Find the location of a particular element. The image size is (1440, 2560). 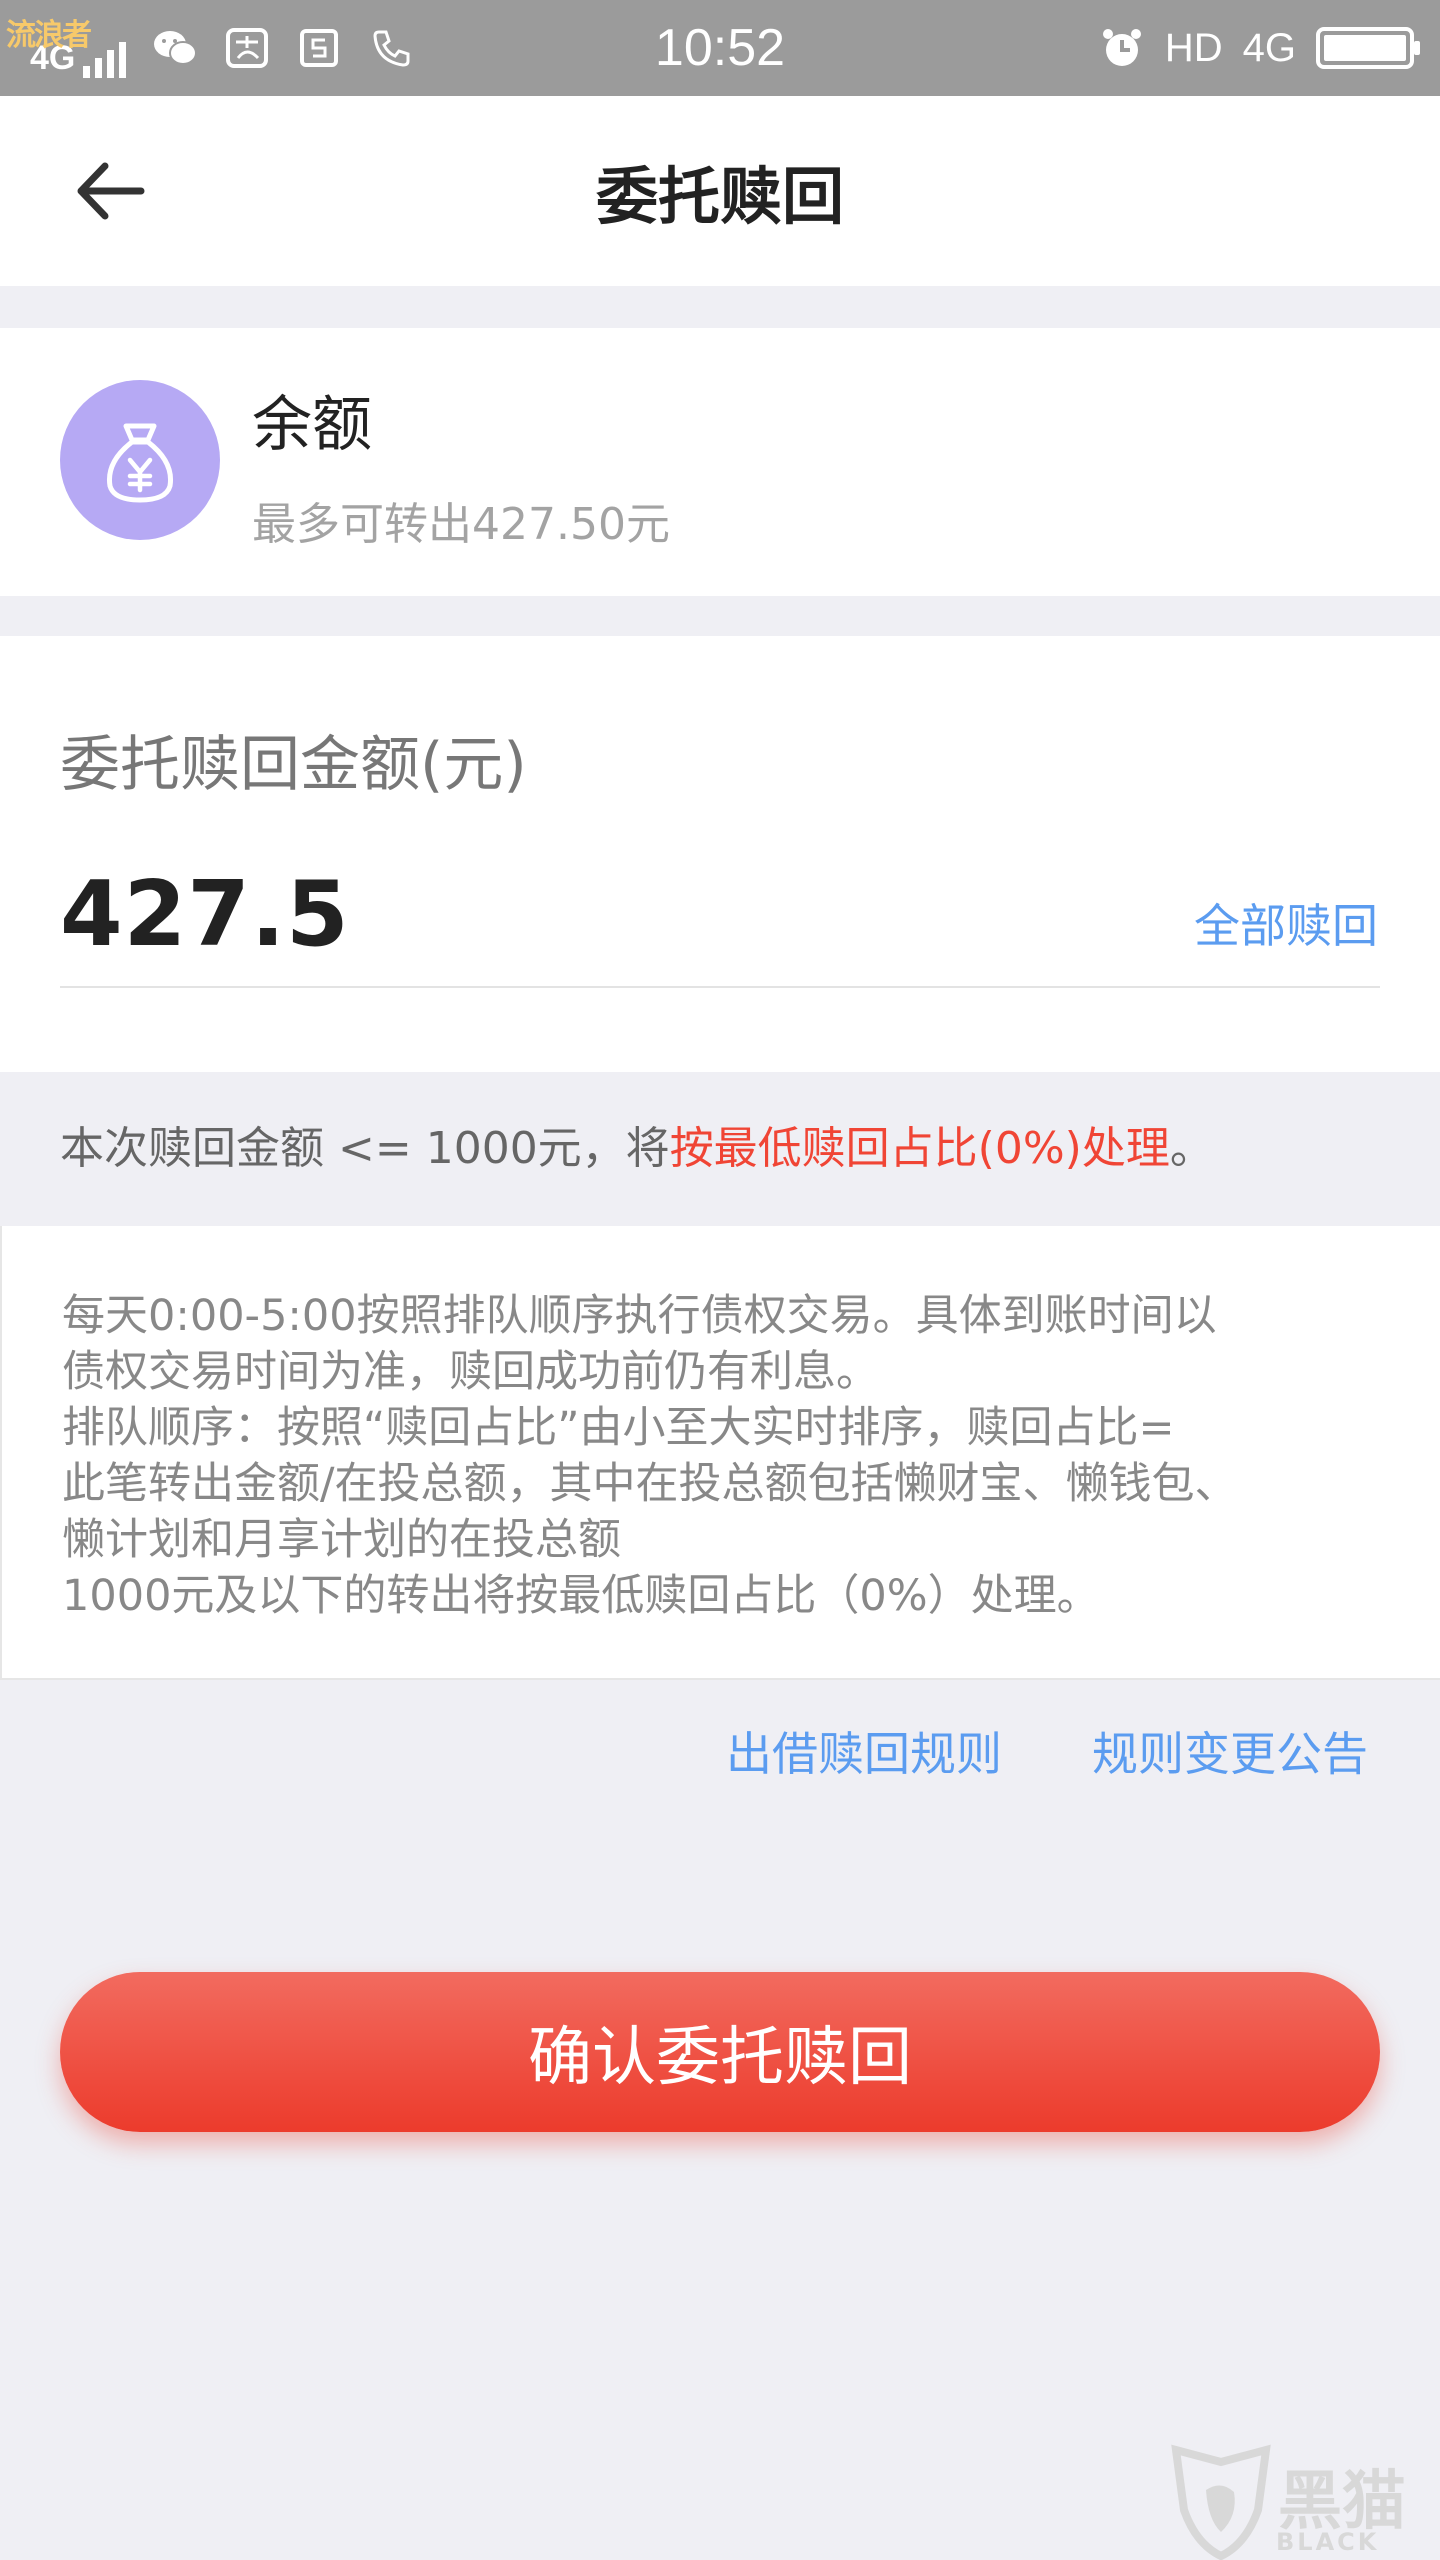

watermark-brand-sub: BLACK CAT is located at coordinates (1328, 2544).